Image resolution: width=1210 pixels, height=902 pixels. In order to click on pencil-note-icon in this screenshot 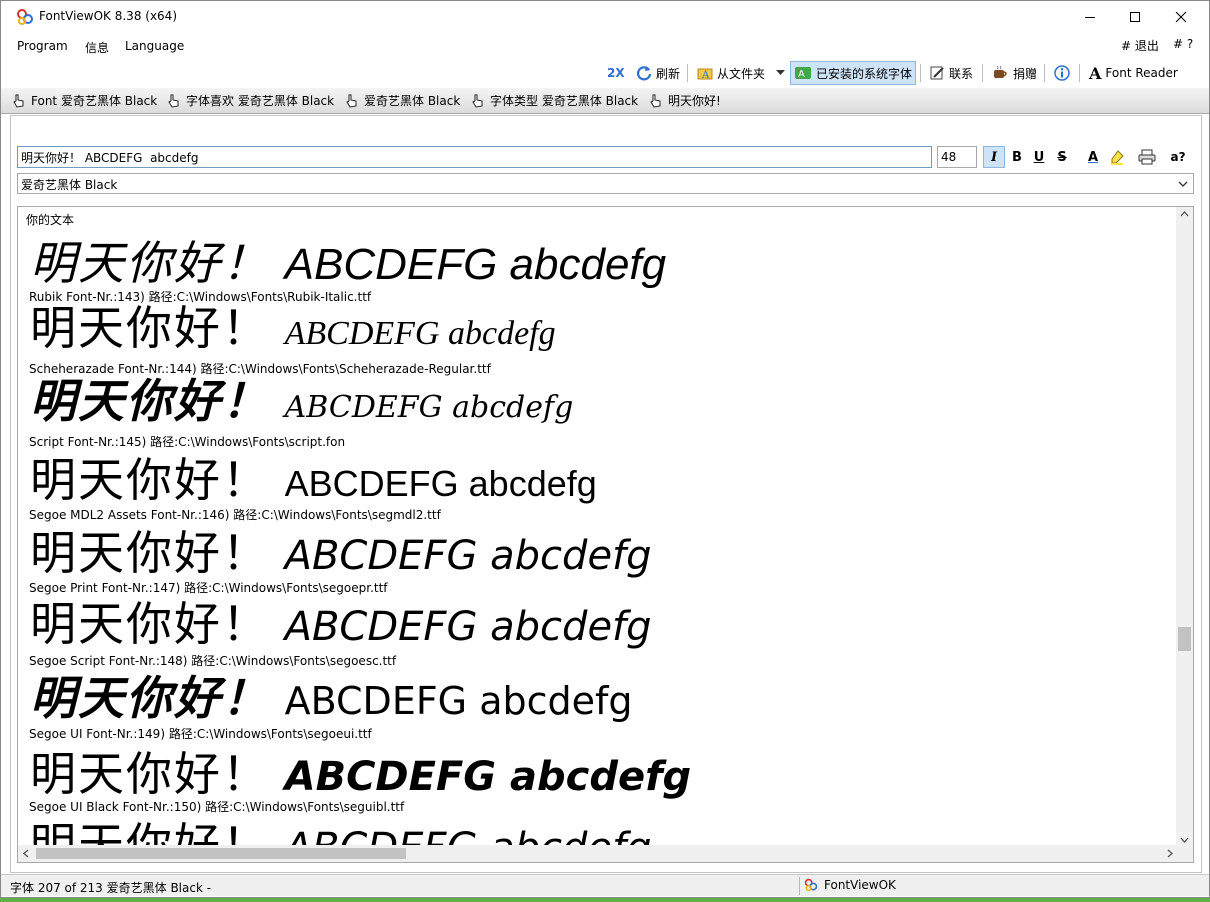, I will do `click(937, 73)`.